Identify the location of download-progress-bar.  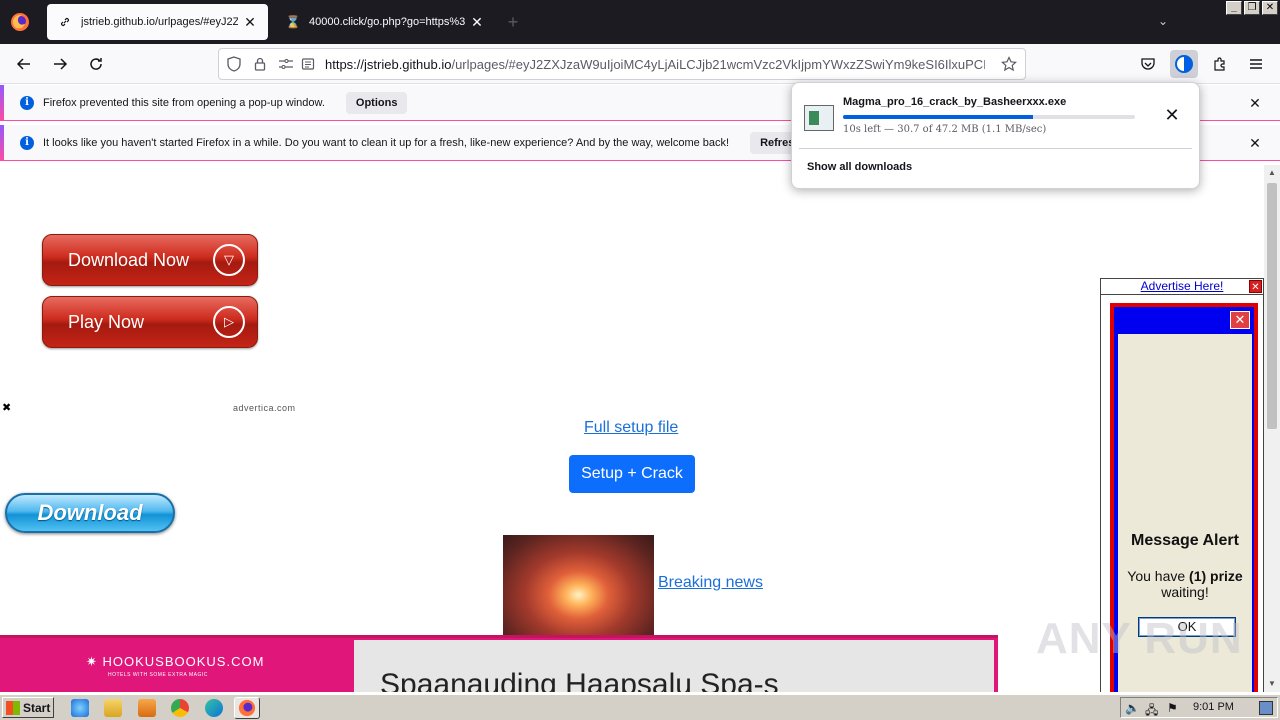
(989, 117).